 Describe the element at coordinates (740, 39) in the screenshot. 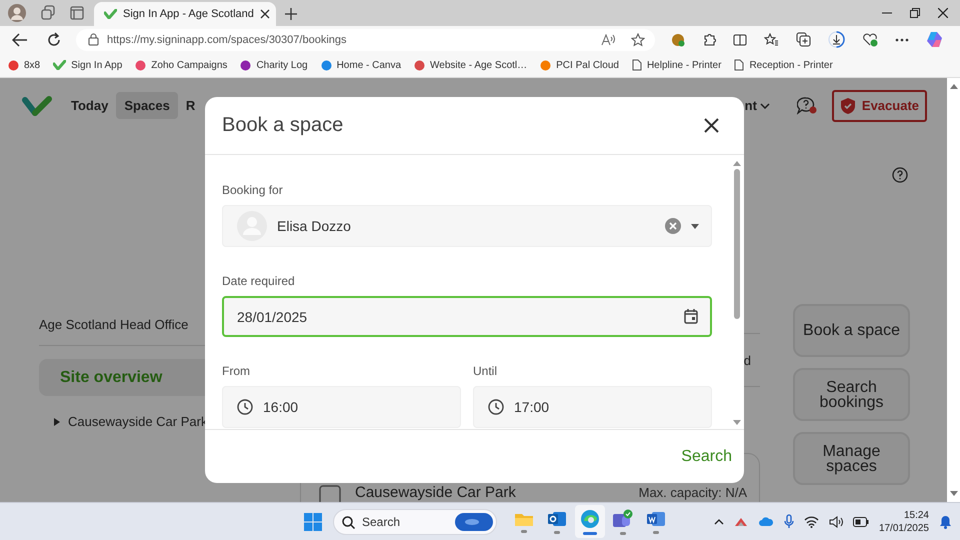

I see `split-screen-icon` at that location.